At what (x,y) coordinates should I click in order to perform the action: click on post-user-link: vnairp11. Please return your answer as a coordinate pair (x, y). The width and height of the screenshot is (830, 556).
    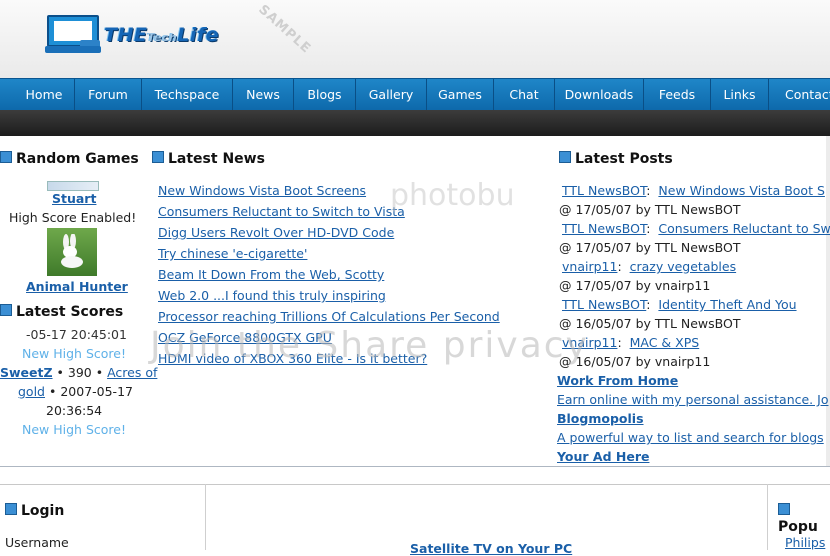
    Looking at the image, I should click on (589, 266).